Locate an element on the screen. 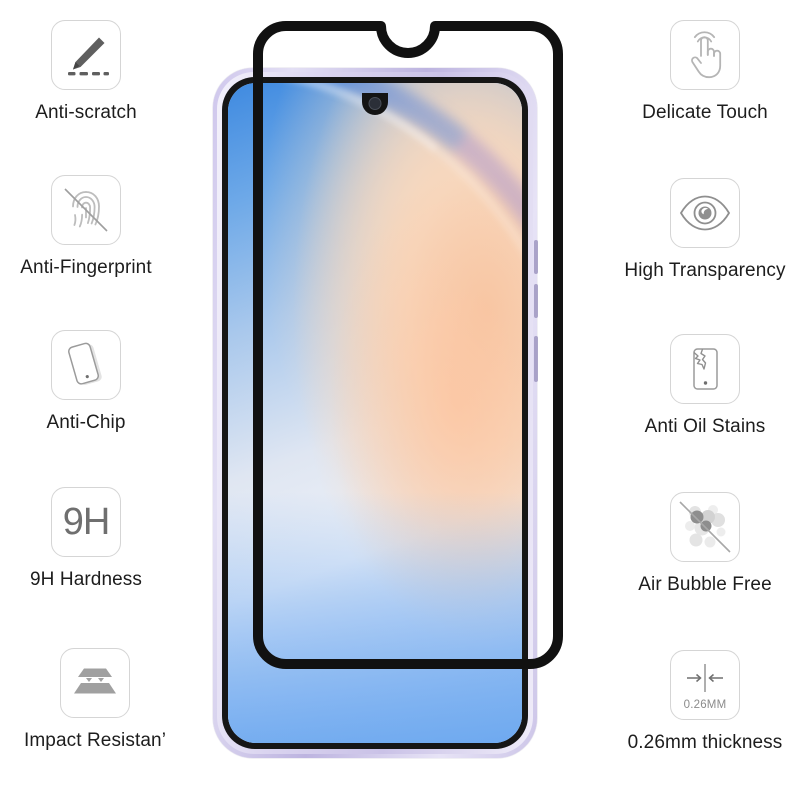  feature-thickness: 0.26MM 0.26mm thickness is located at coordinates (705, 701).